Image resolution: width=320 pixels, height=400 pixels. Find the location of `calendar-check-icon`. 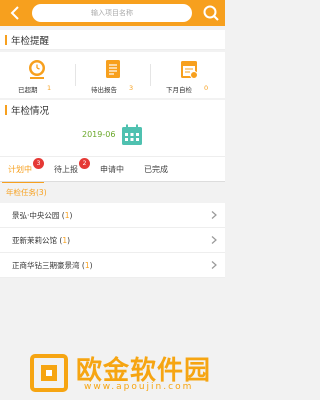

calendar-check-icon is located at coordinates (189, 70).